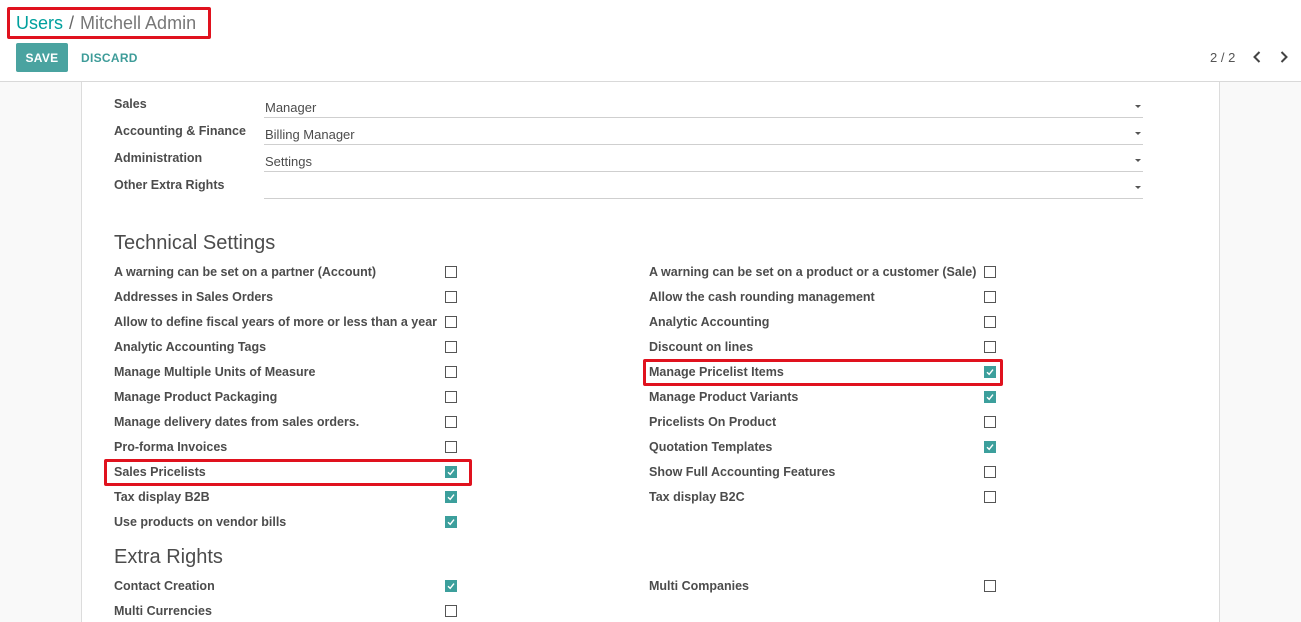  What do you see at coordinates (237, 422) in the screenshot?
I see `option-label-manage-delivery-dates-from-sales-orders: Manage delivery dates from sales orders.` at bounding box center [237, 422].